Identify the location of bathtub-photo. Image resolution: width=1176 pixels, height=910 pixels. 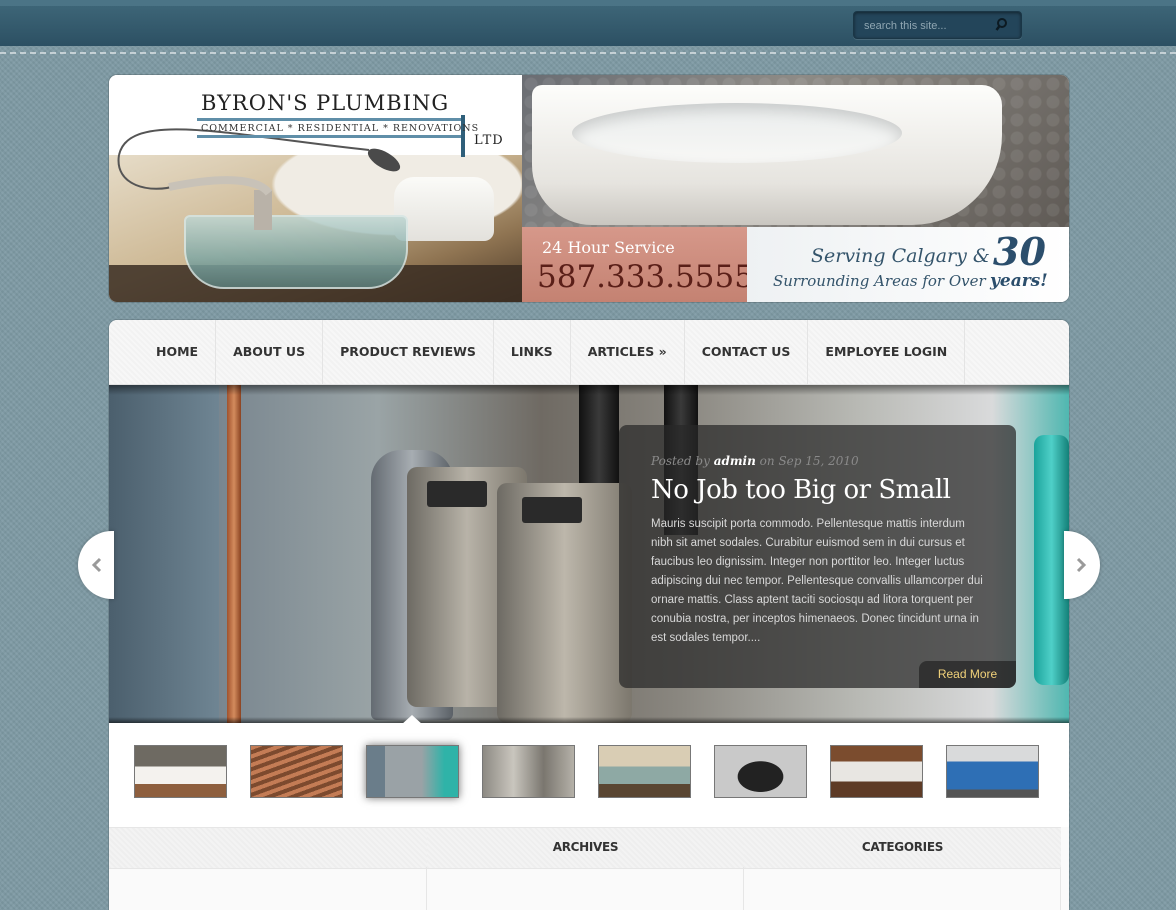
(795, 151).